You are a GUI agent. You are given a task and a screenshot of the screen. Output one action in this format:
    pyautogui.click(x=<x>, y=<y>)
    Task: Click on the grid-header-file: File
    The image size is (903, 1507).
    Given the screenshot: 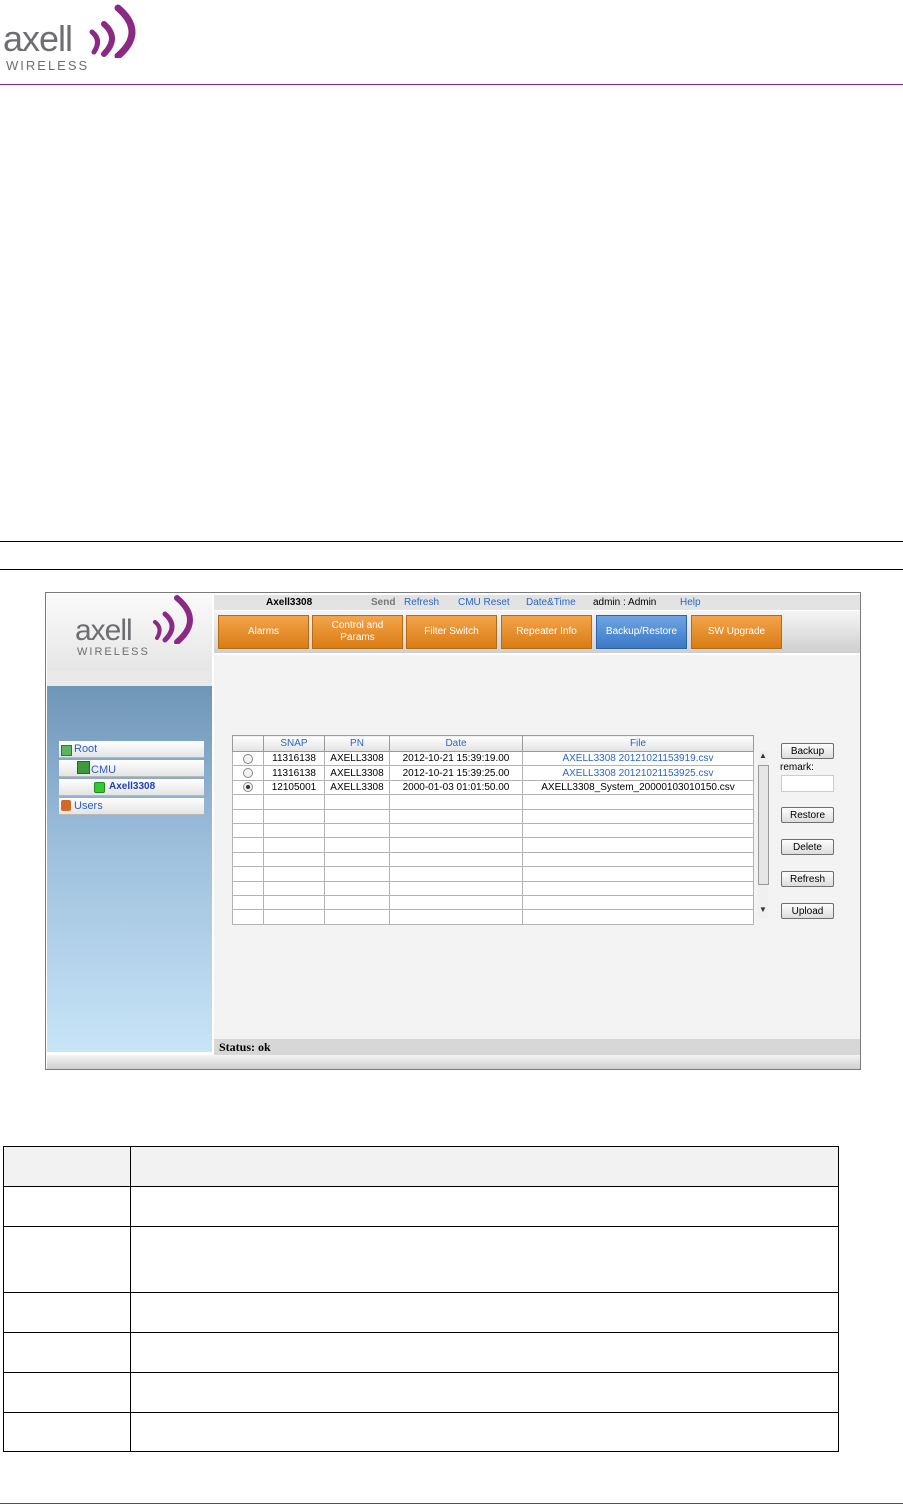 What is the action you would take?
    pyautogui.click(x=638, y=743)
    